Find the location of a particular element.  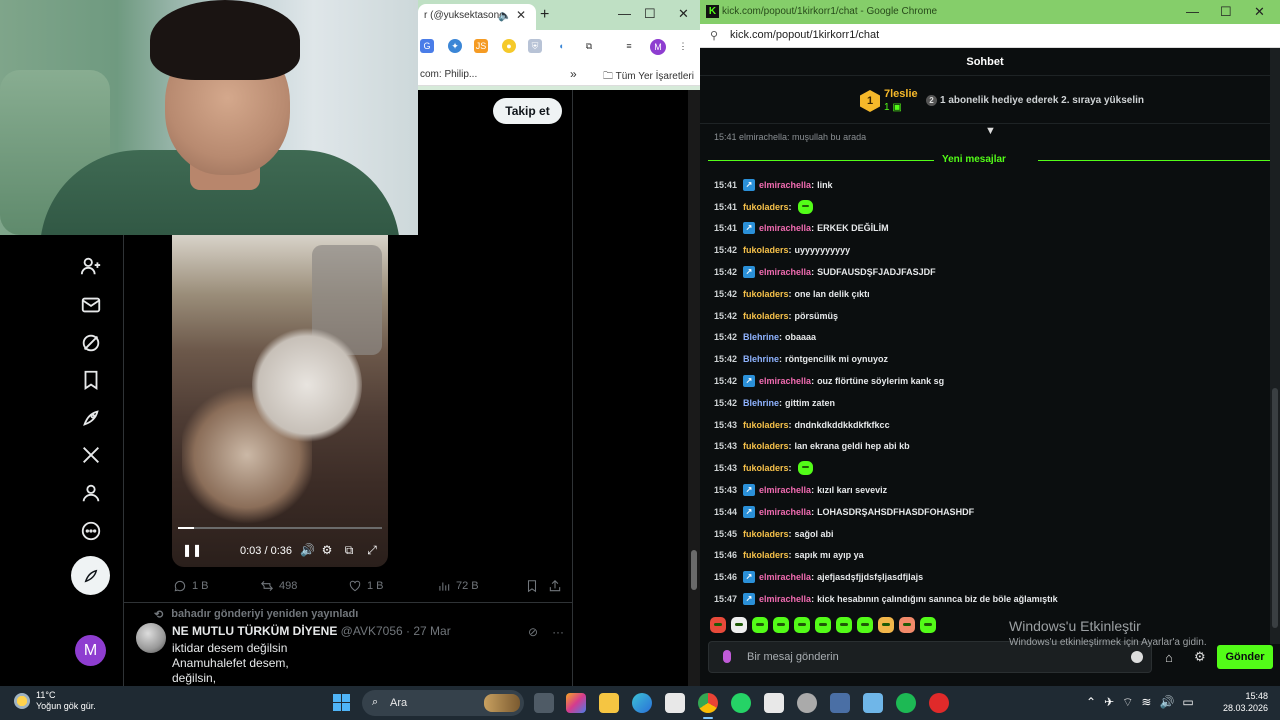

messages-icon is located at coordinates (91, 305).